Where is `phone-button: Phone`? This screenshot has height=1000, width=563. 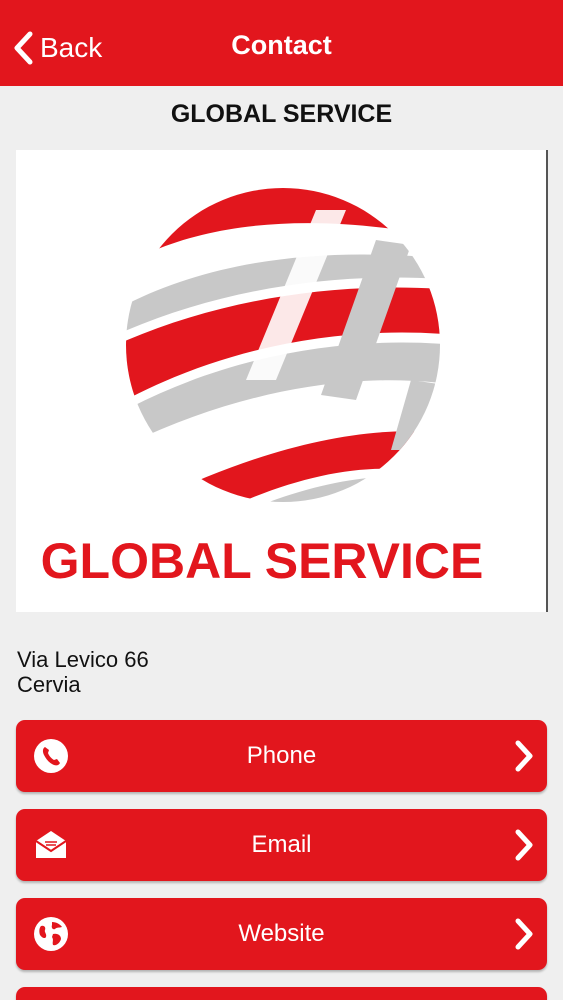
phone-button: Phone is located at coordinates (281, 756).